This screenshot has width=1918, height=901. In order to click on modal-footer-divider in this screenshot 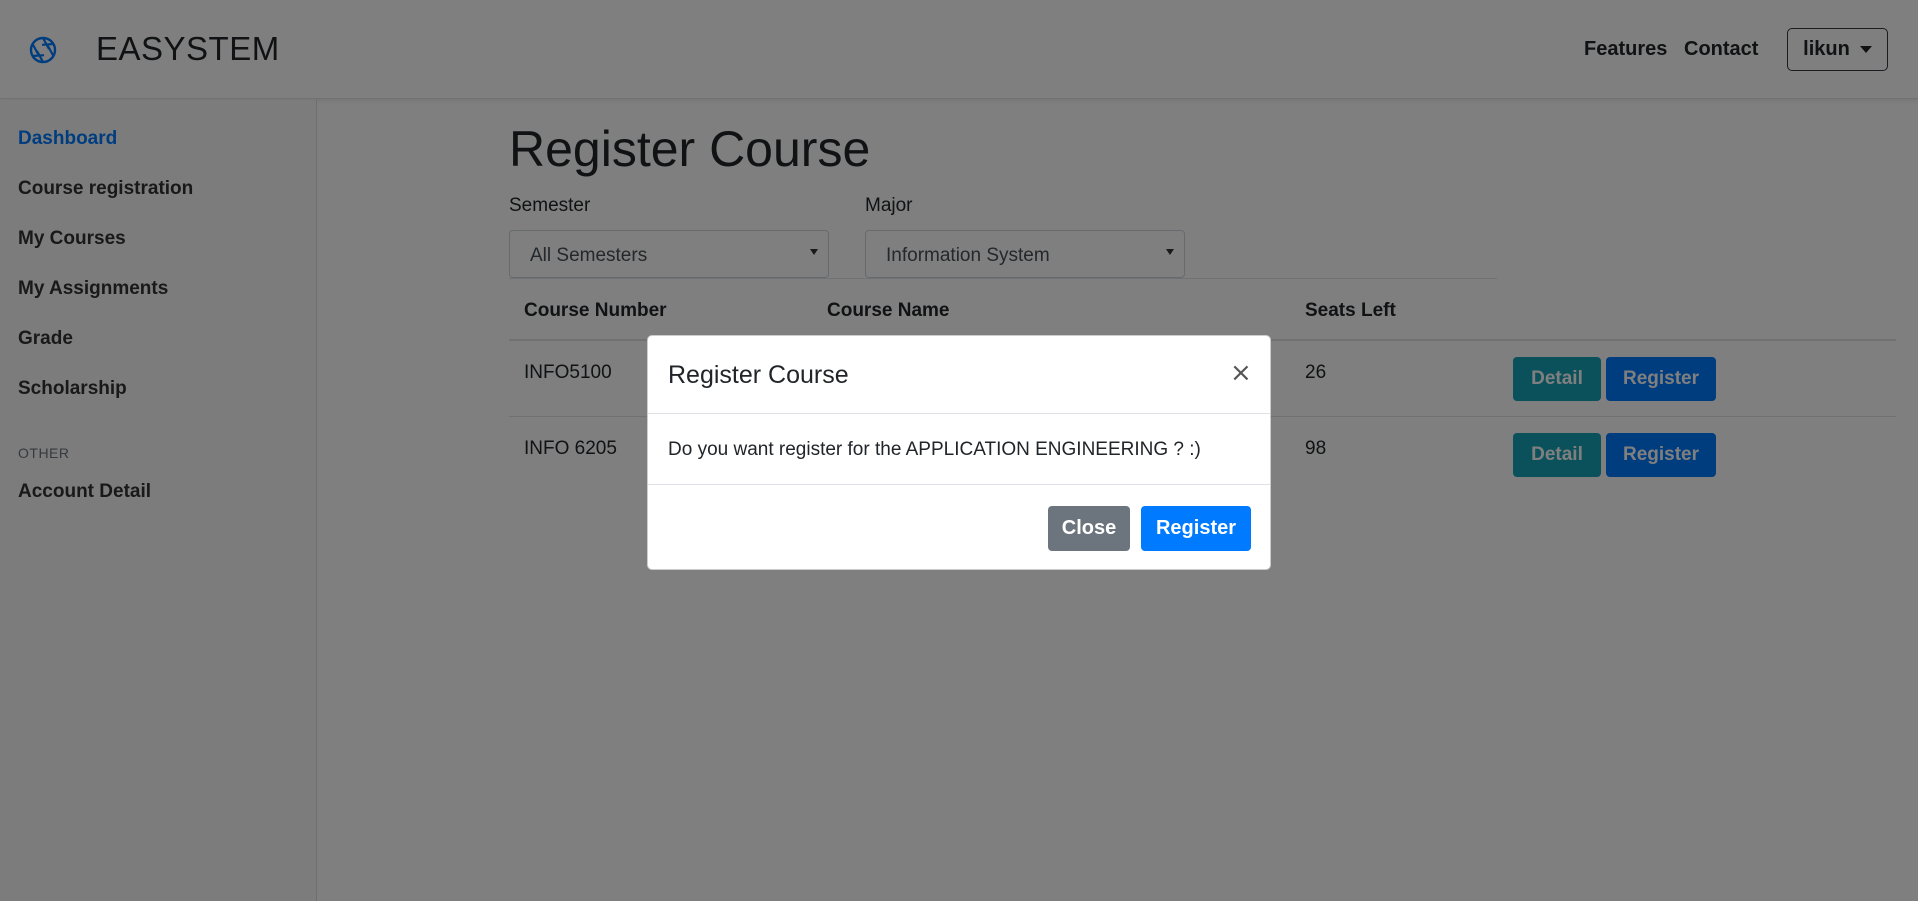, I will do `click(959, 484)`.